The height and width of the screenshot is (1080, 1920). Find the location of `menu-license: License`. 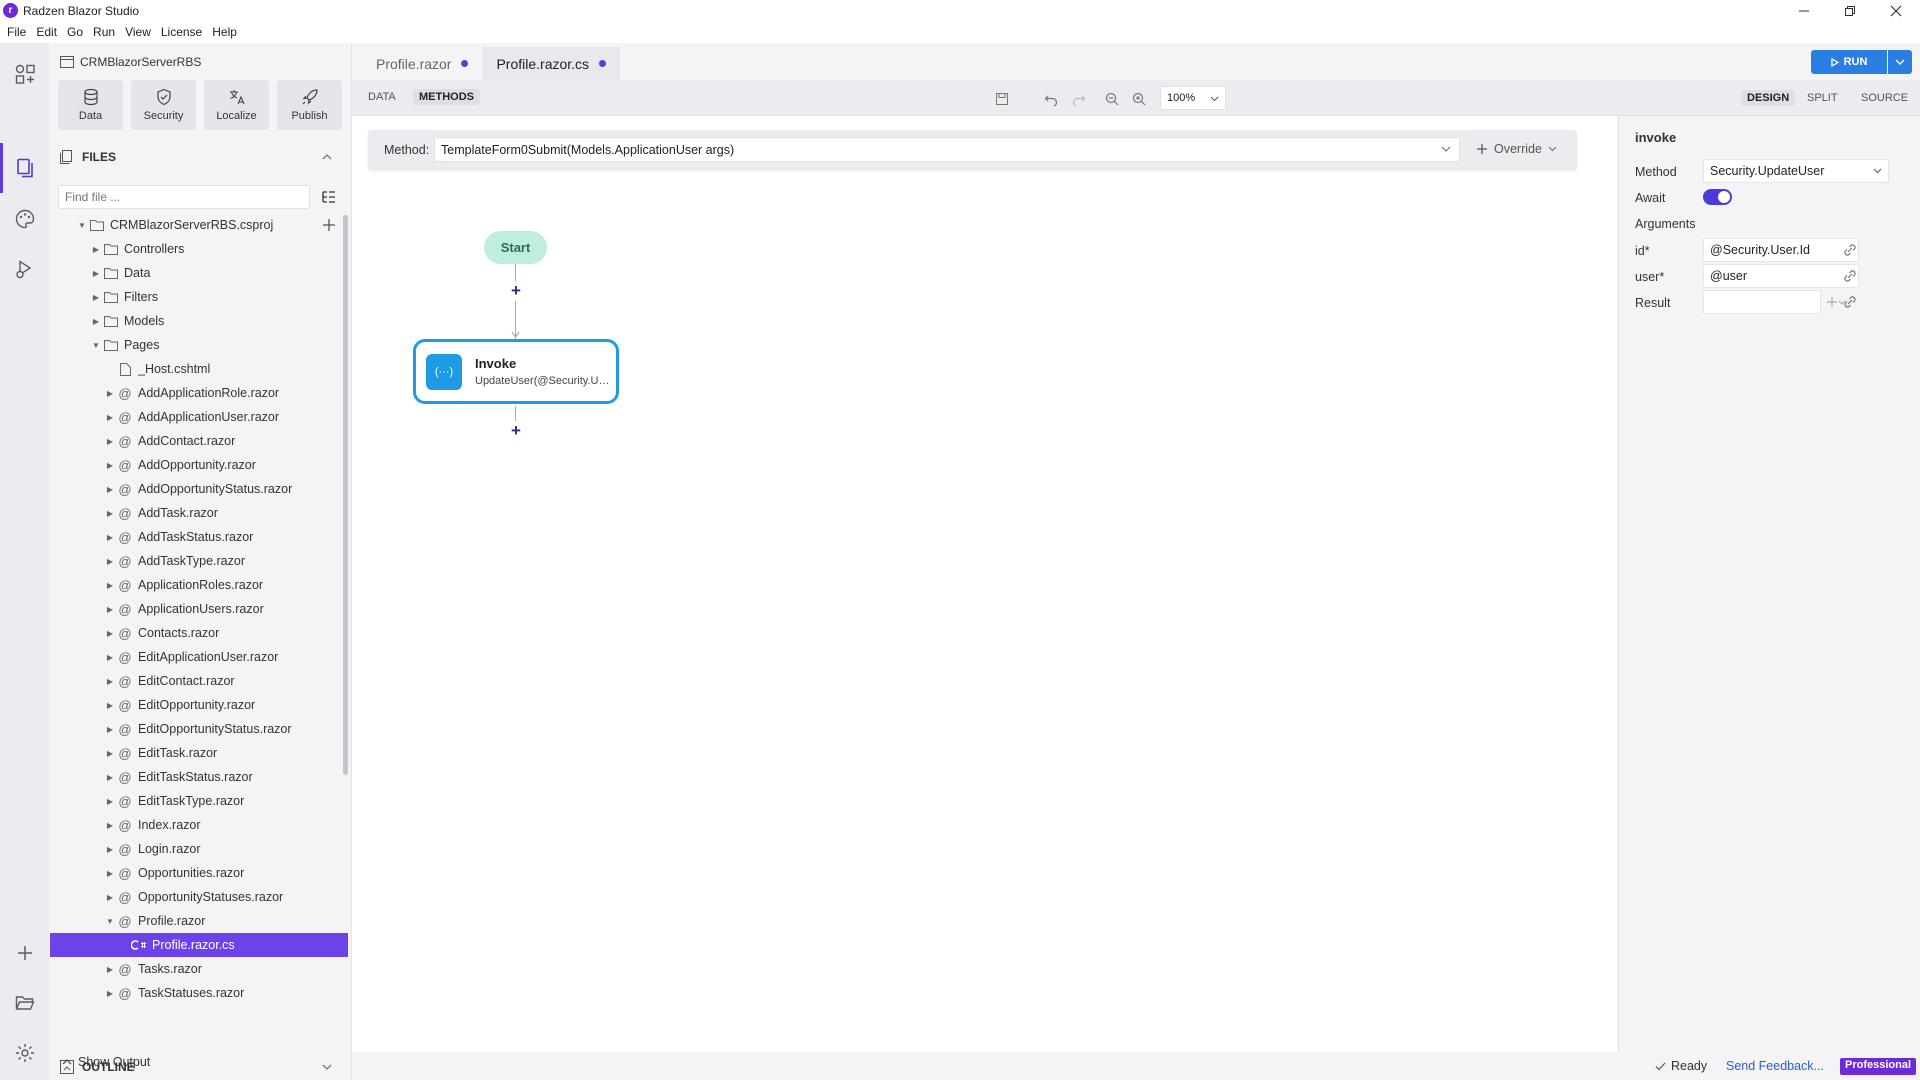

menu-license: License is located at coordinates (181, 32).